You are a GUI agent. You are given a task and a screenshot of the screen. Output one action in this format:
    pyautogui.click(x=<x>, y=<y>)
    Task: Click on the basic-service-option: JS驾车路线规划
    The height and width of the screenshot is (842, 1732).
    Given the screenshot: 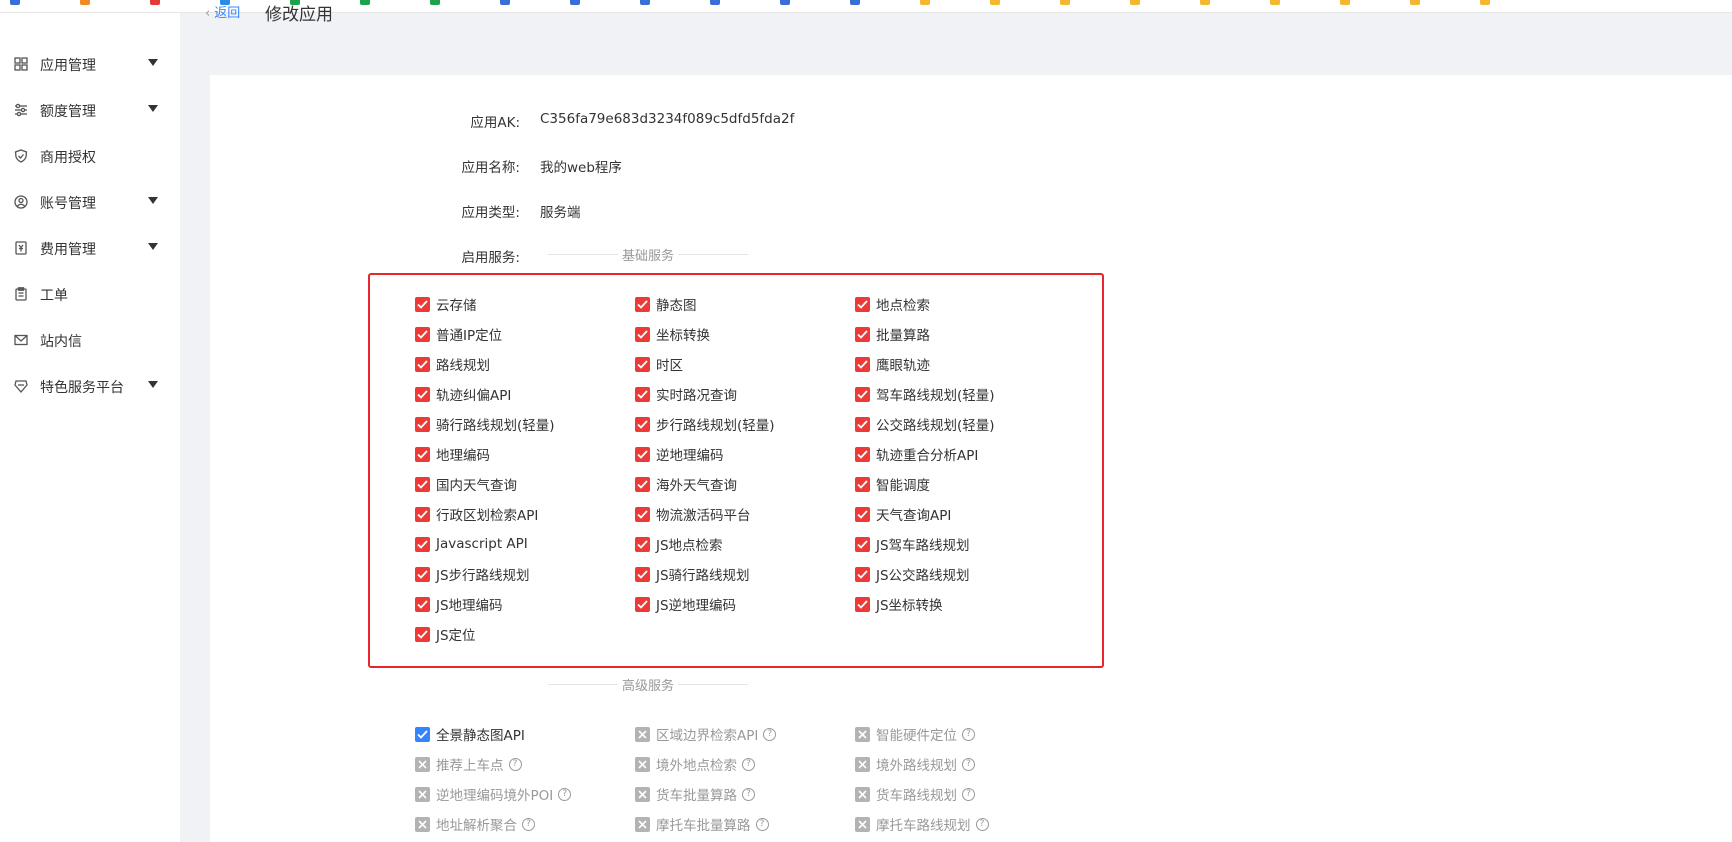 What is the action you would take?
    pyautogui.click(x=912, y=544)
    